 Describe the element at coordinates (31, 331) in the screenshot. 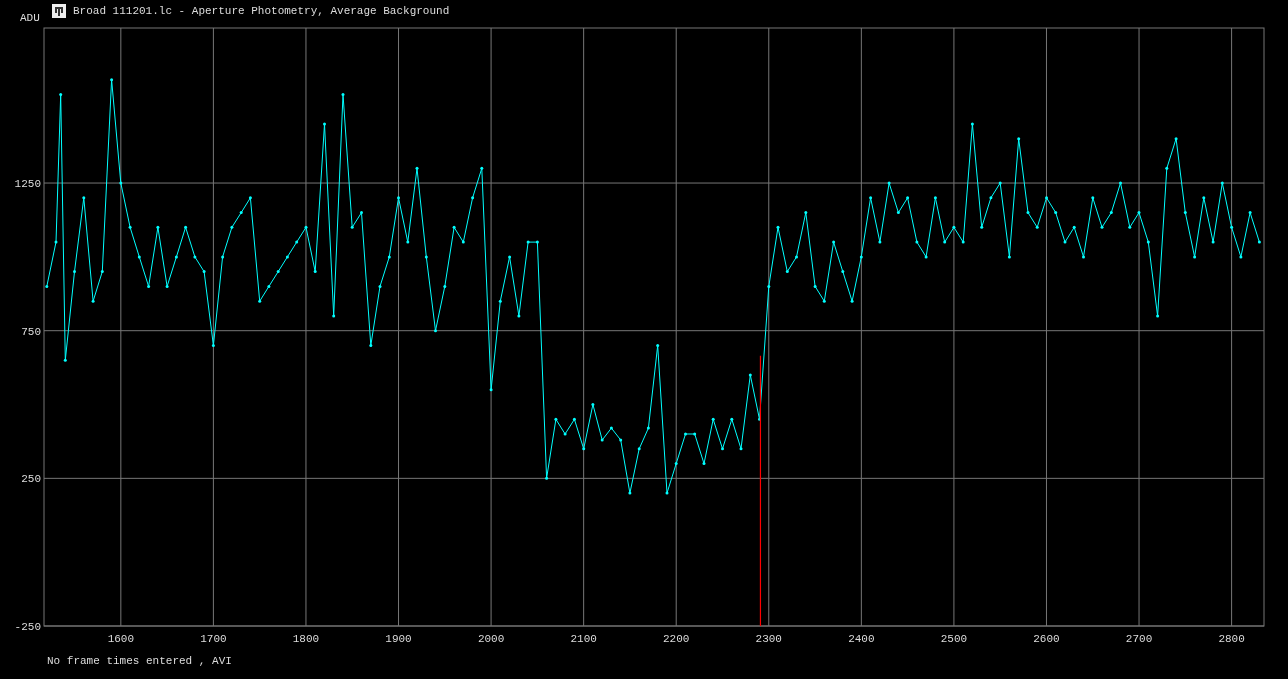

I see `tick-label: 750` at that location.